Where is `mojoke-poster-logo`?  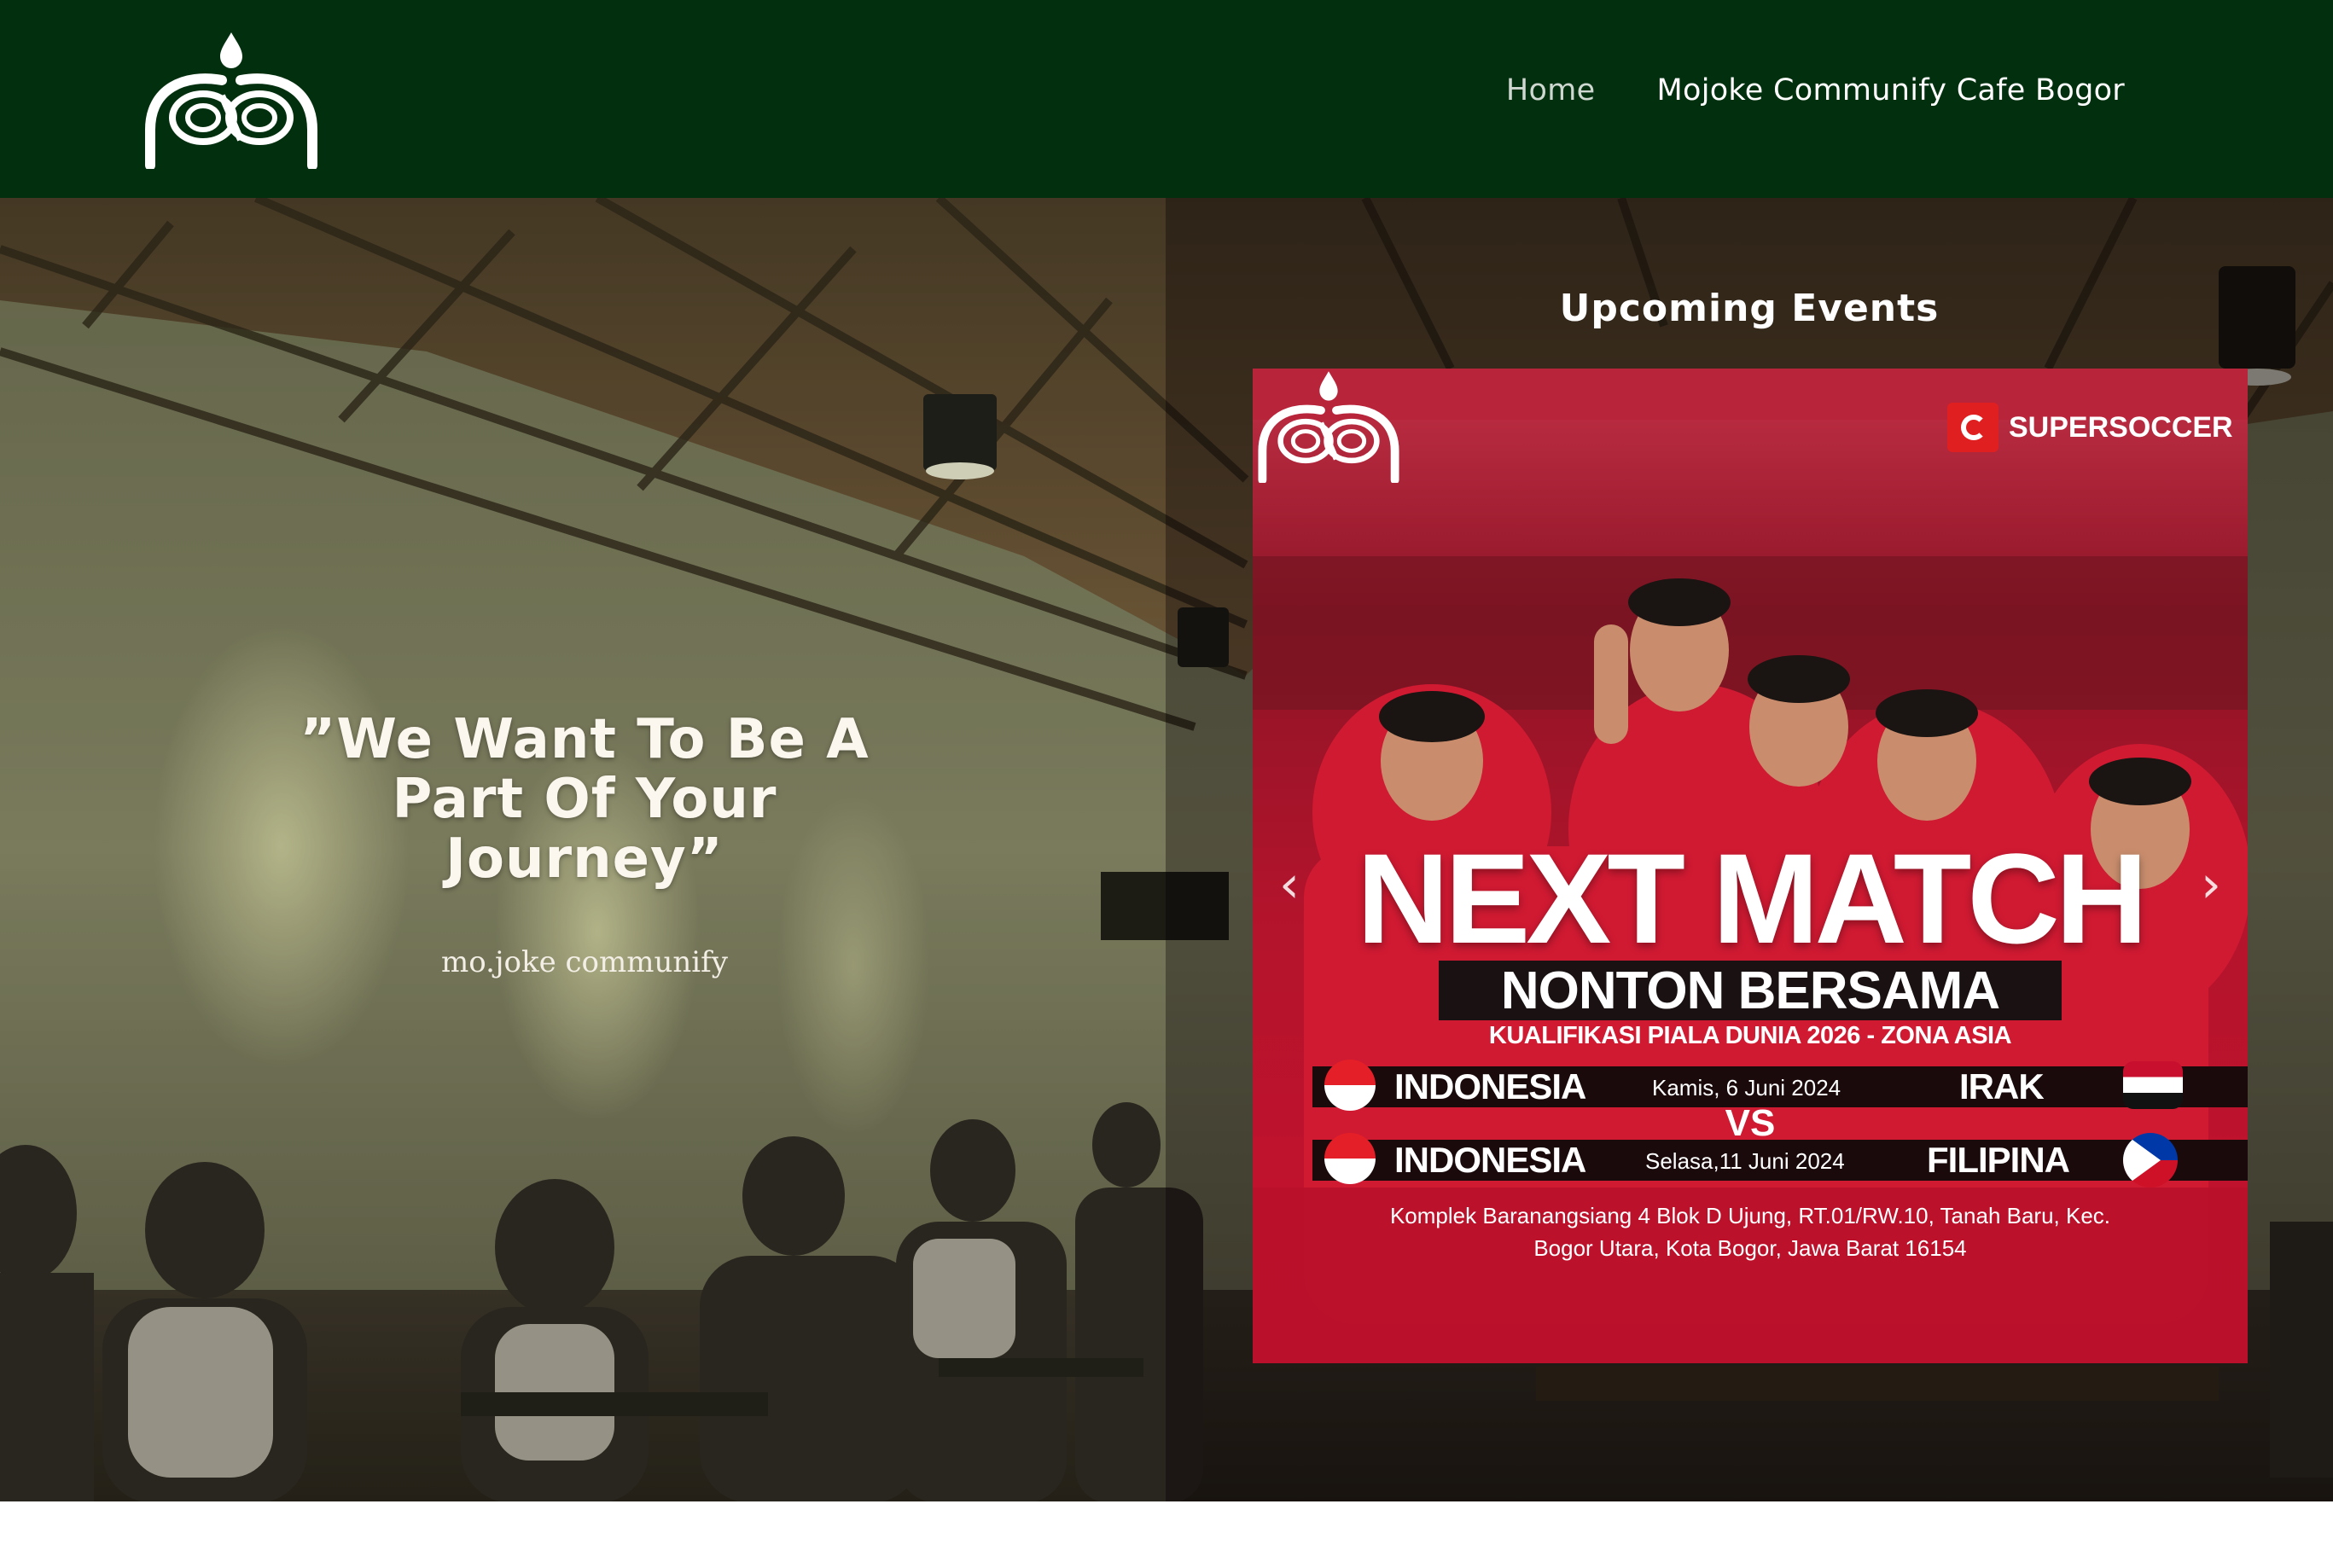
mojoke-poster-logo is located at coordinates (1328, 427).